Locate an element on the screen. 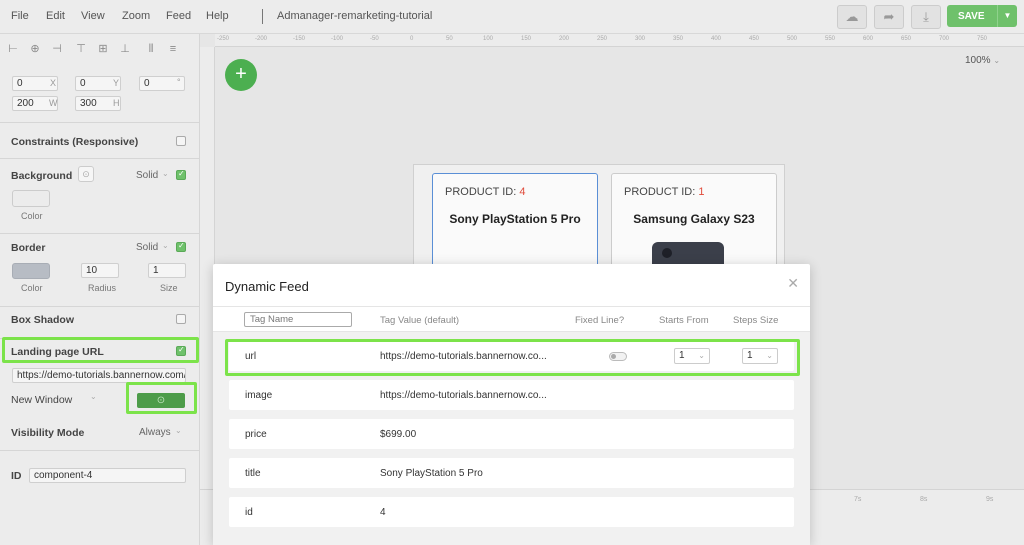 The image size is (1024, 545). border-mode-dropdown: Solid is located at coordinates (147, 247).